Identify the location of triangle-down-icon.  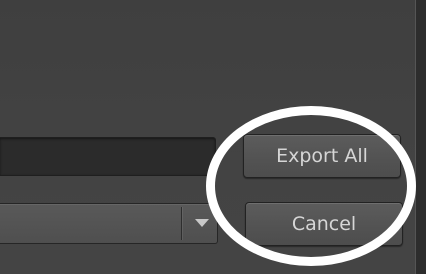
(202, 223).